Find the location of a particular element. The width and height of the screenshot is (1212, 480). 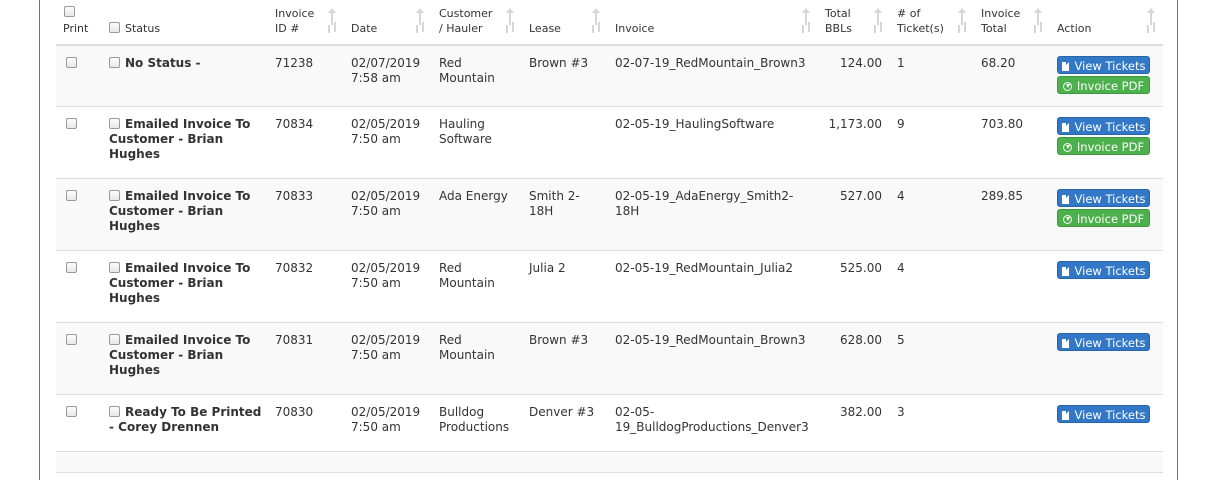

header-action: Action is located at coordinates (1106, 23).